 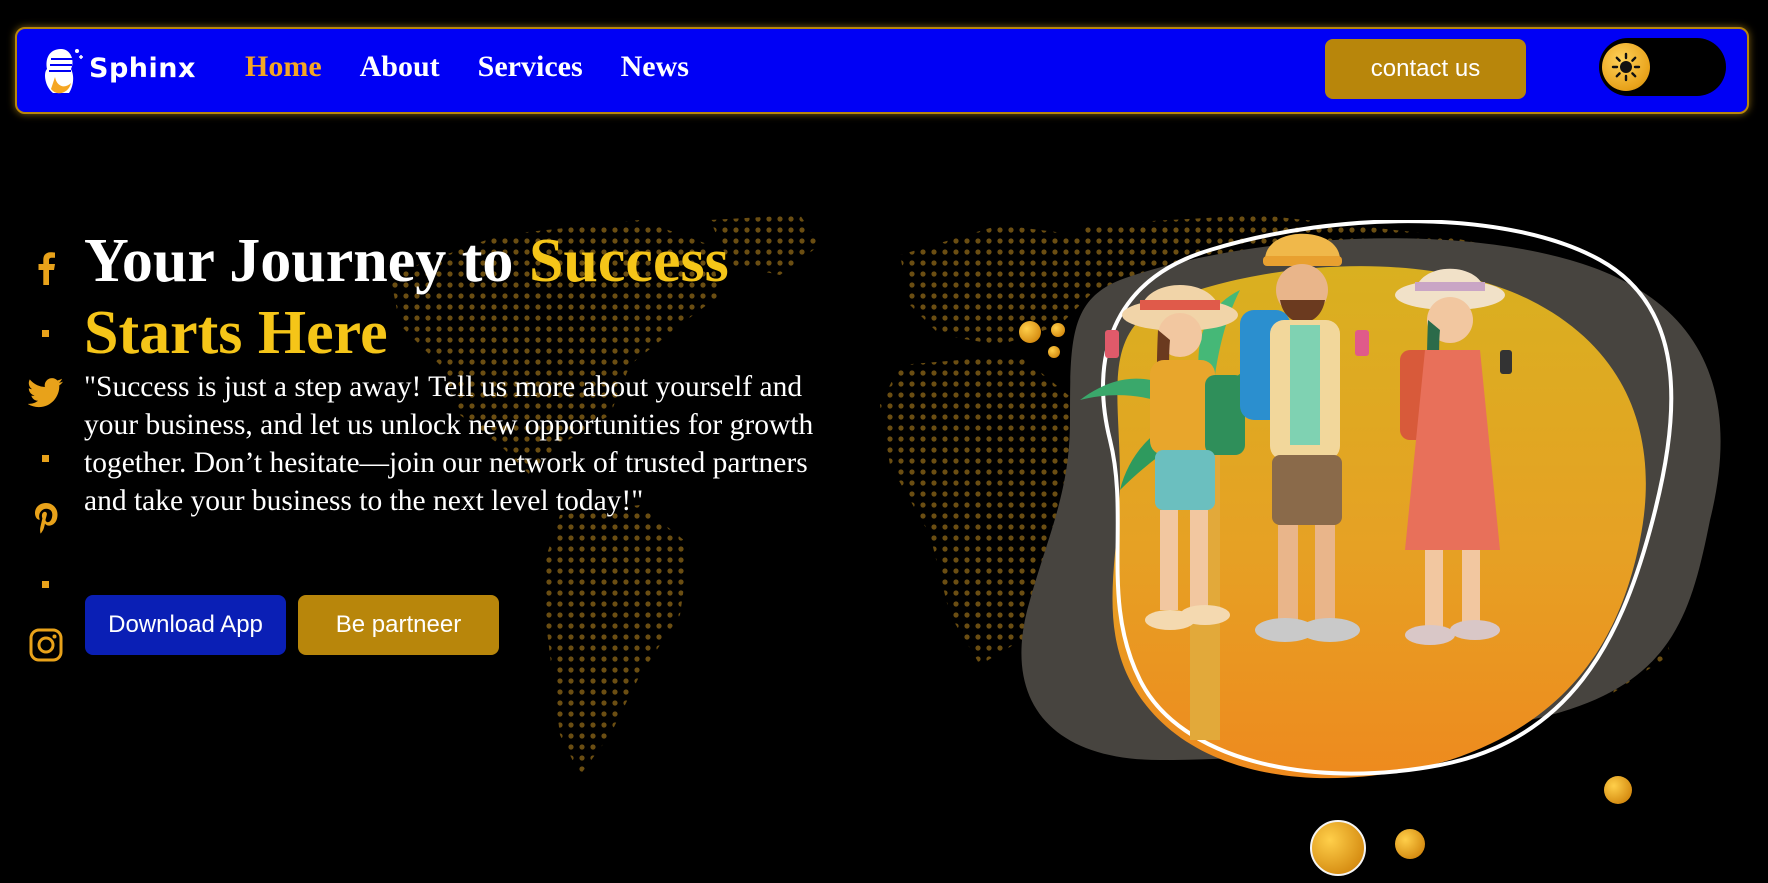 What do you see at coordinates (530, 67) in the screenshot?
I see `nav-link-services: Services` at bounding box center [530, 67].